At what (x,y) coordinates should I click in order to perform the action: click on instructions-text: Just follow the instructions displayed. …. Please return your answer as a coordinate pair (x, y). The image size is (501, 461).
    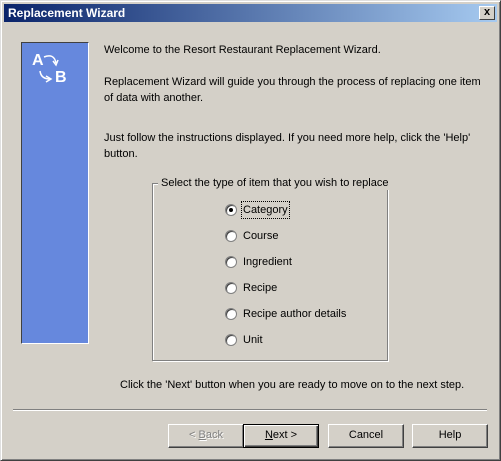
    Looking at the image, I should click on (287, 146).